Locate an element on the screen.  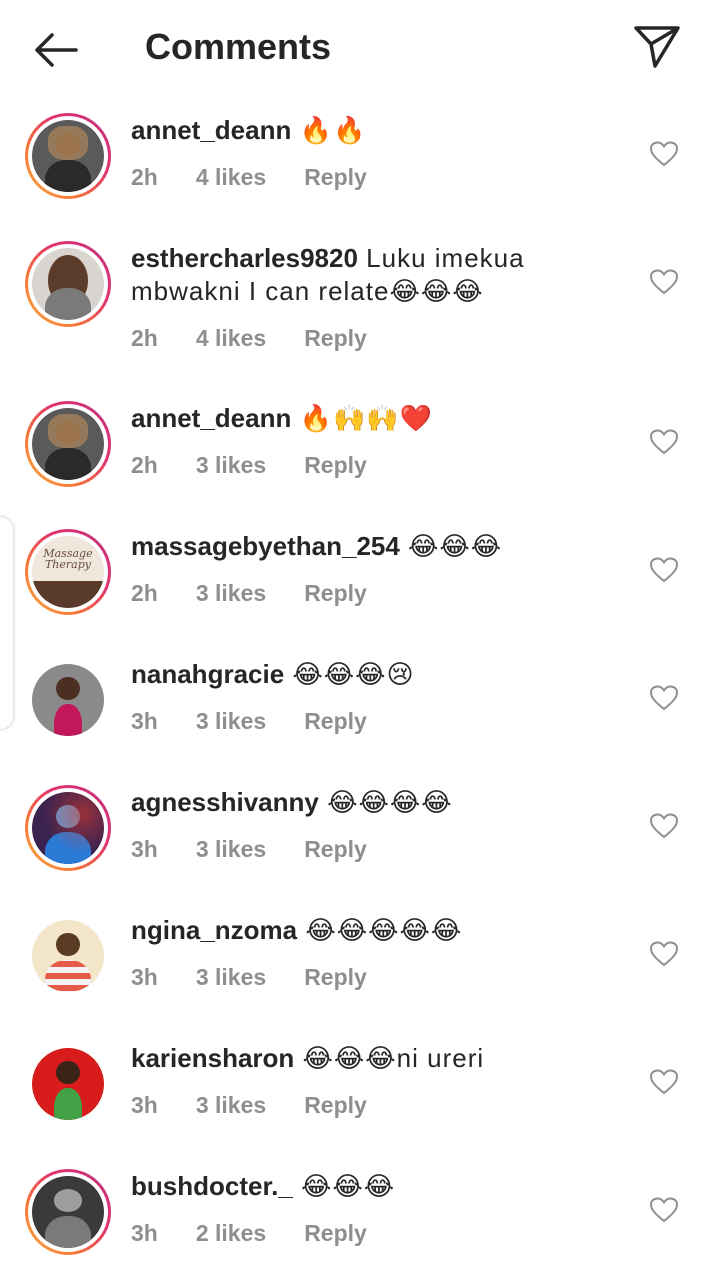
comment-text: ngina_nzoma 😂😂😂😂😂 is located at coordinates (366, 930).